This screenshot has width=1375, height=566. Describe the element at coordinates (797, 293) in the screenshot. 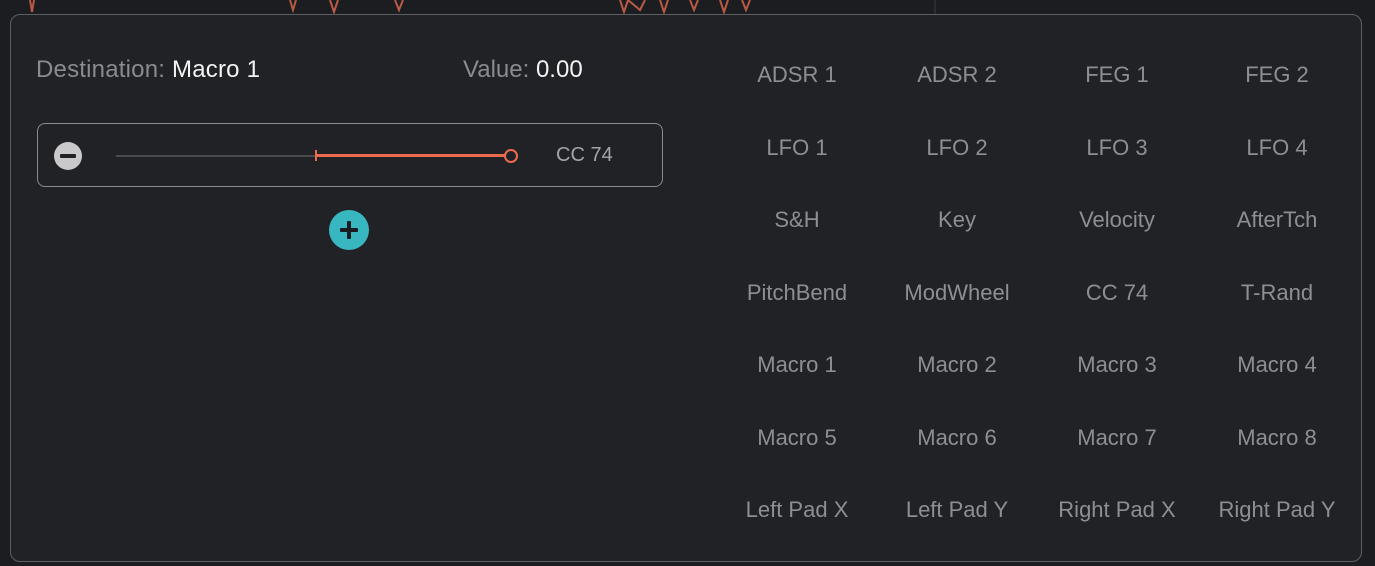

I see `source-button: PitchBend` at that location.